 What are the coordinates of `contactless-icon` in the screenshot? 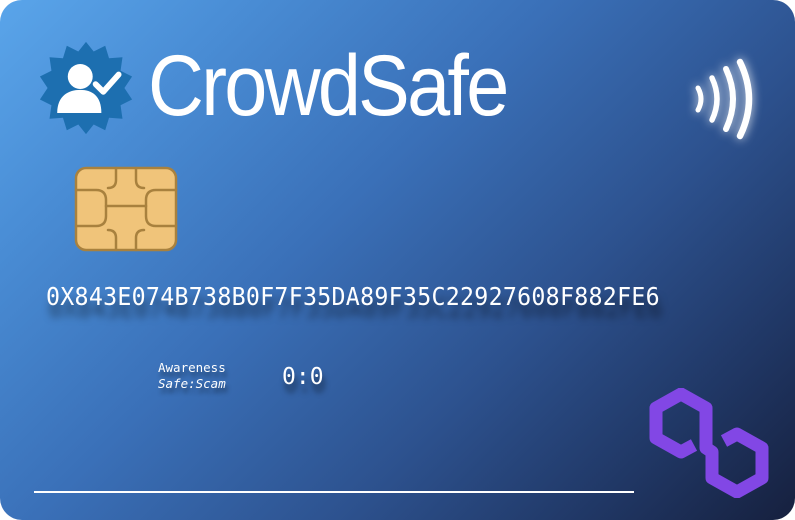 It's located at (724, 99).